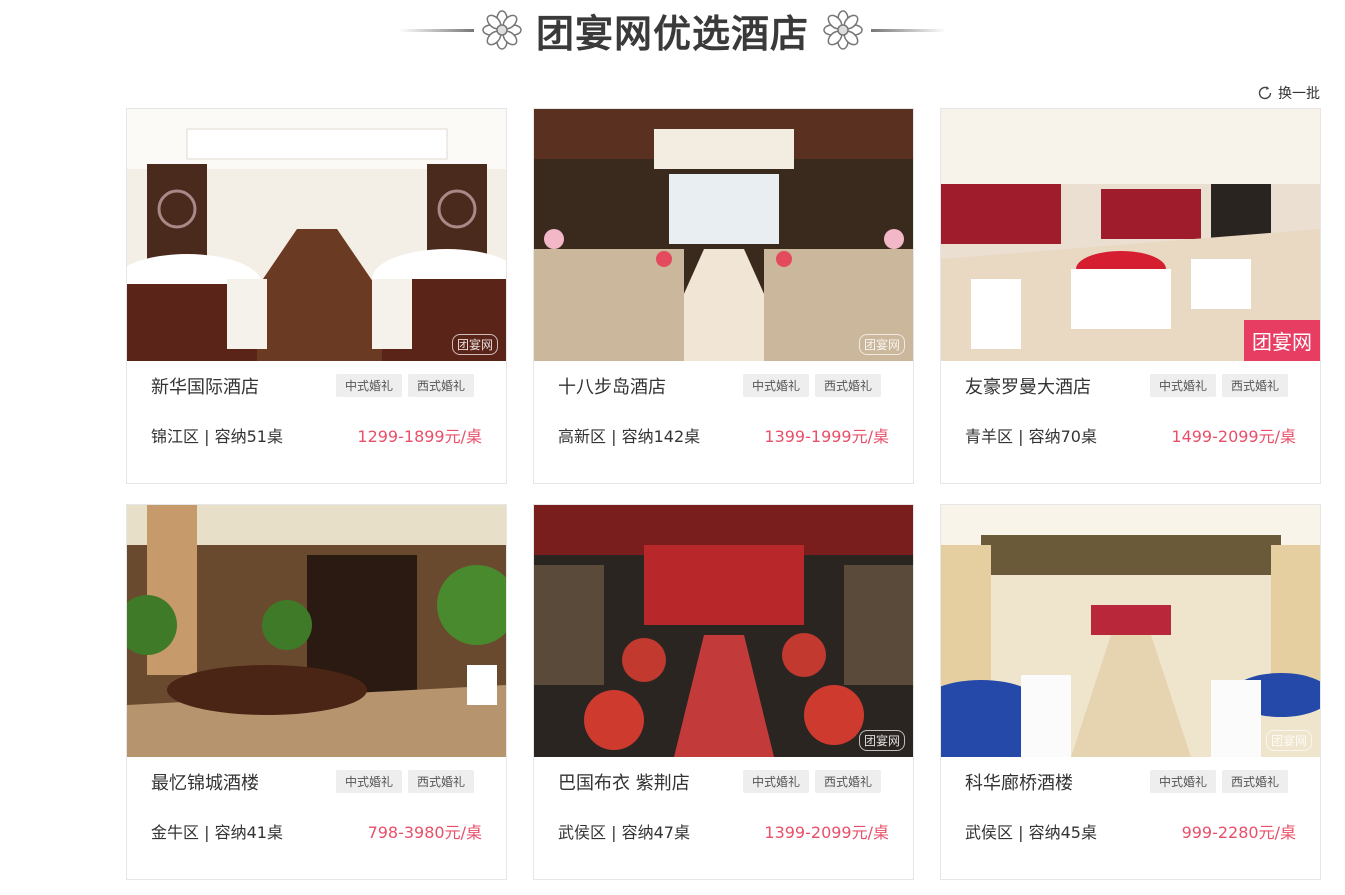 The height and width of the screenshot is (895, 1345). What do you see at coordinates (1265, 93) in the screenshot?
I see `refresh-icon` at bounding box center [1265, 93].